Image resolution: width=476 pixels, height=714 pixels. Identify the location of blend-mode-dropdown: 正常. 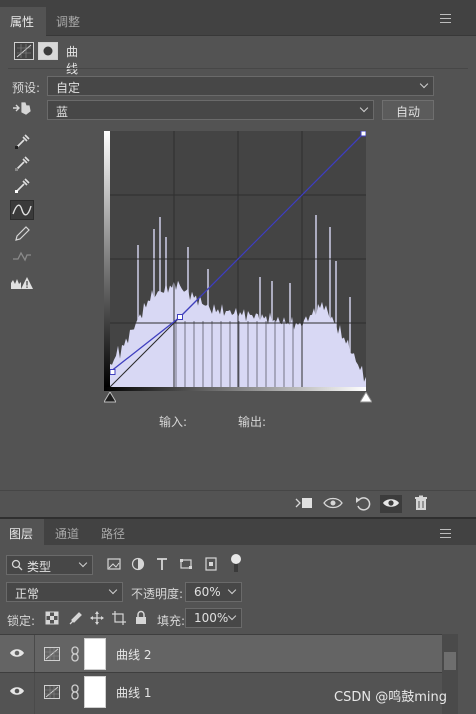
(64, 592).